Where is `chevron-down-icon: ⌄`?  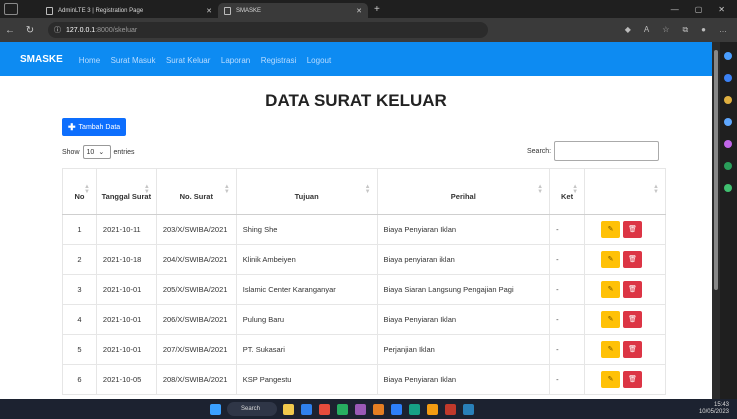
chevron-down-icon: ⌄ is located at coordinates (101, 152).